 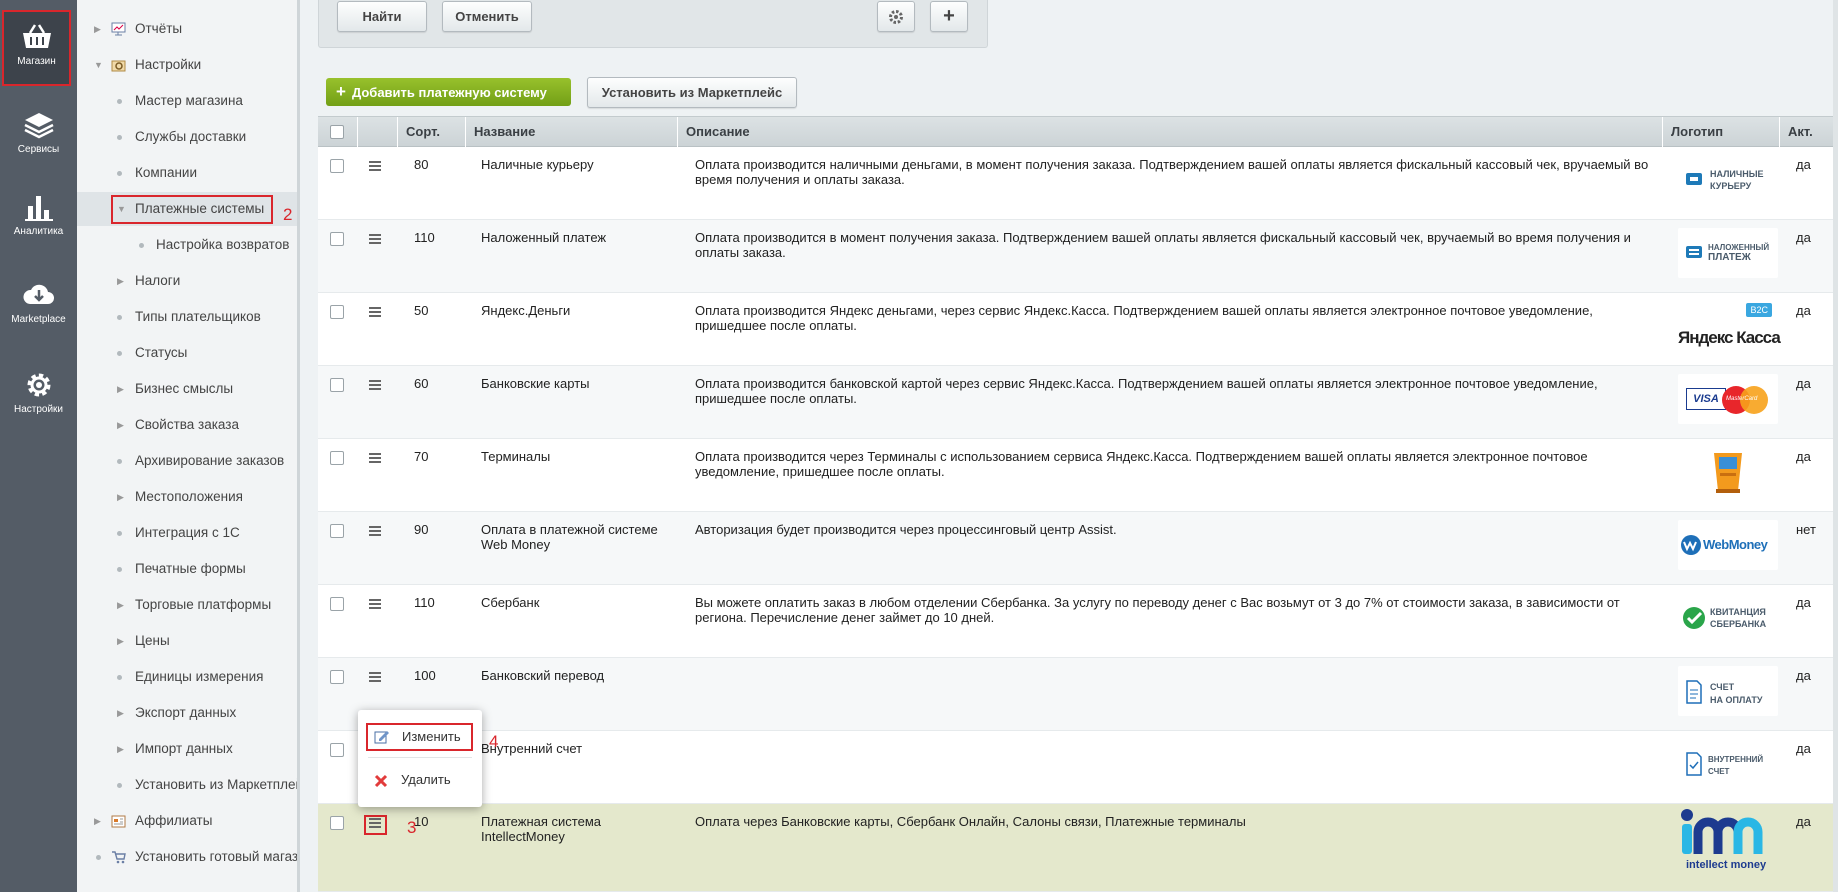 What do you see at coordinates (187, 569) in the screenshot?
I see `menu-item-print-forms: Печатные формы` at bounding box center [187, 569].